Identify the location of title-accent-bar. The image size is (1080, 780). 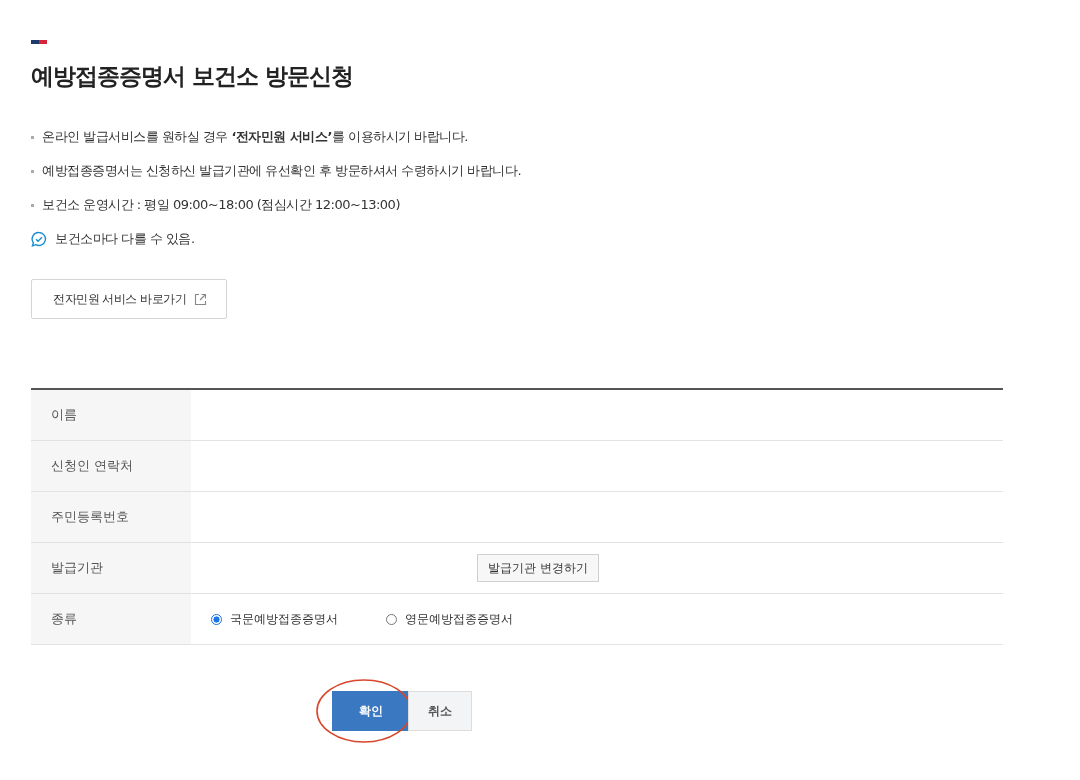
(39, 42).